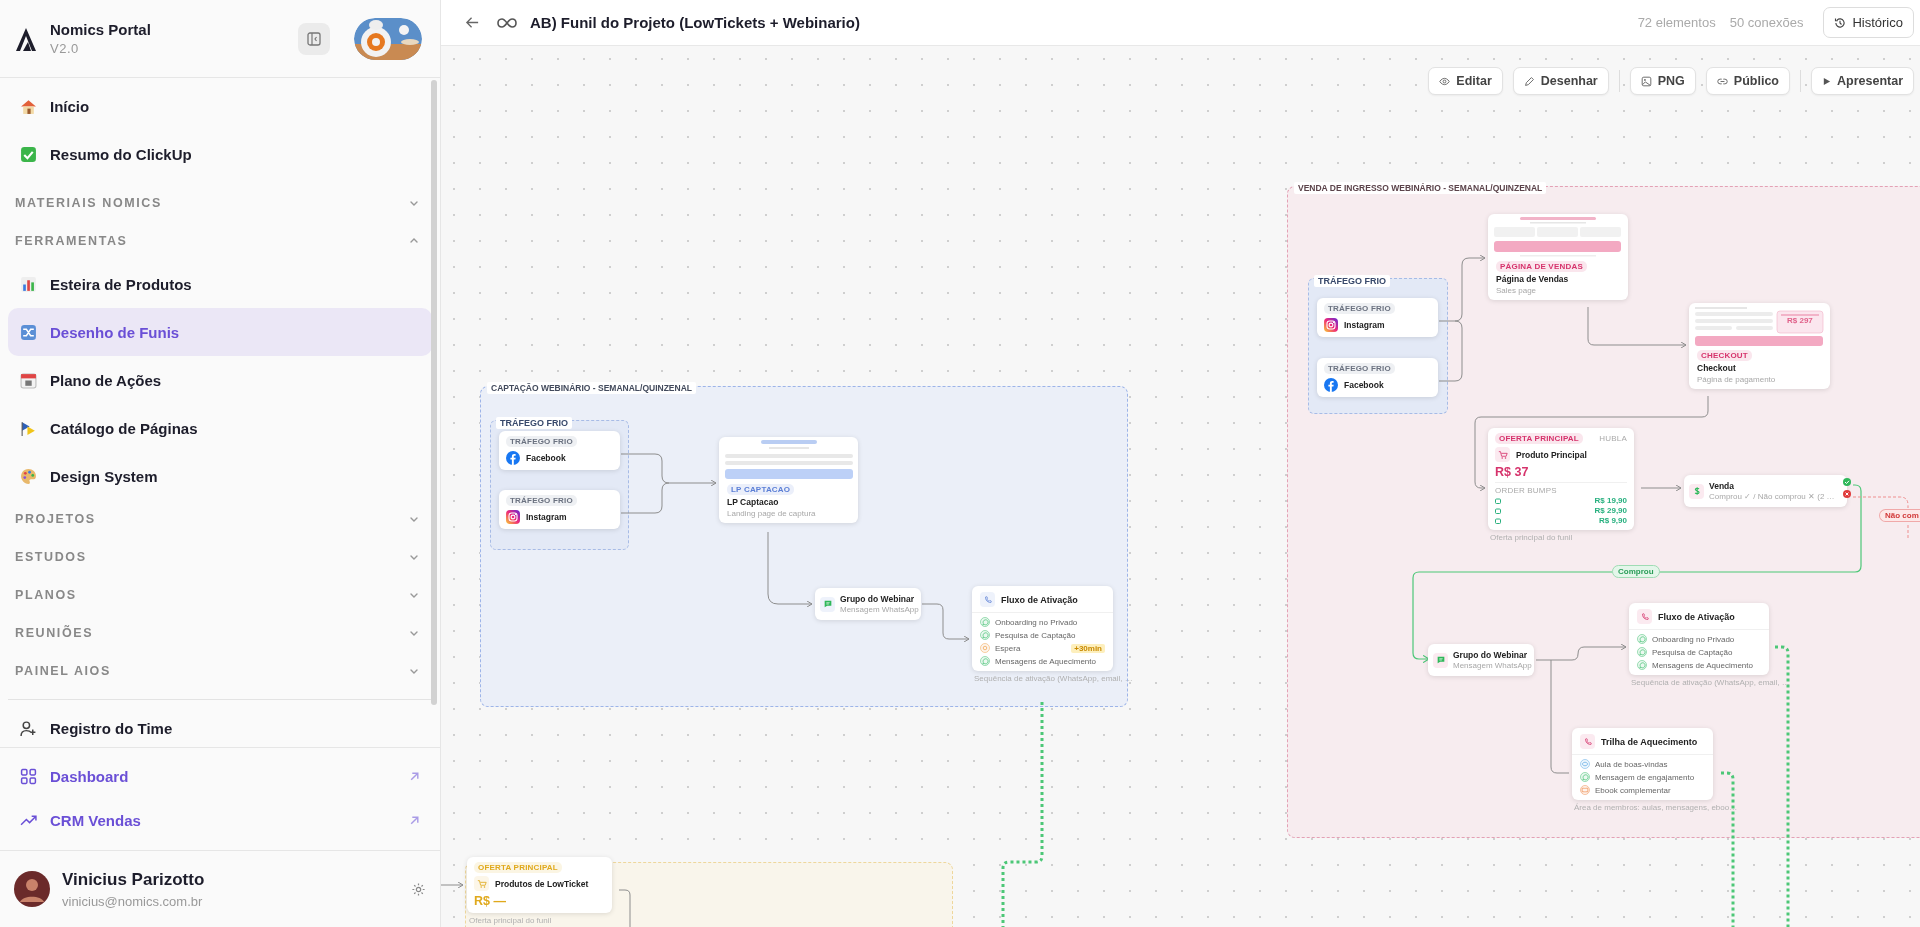 The width and height of the screenshot is (1920, 927). Describe the element at coordinates (1450, 351) in the screenshot. I see `connector-line` at that location.